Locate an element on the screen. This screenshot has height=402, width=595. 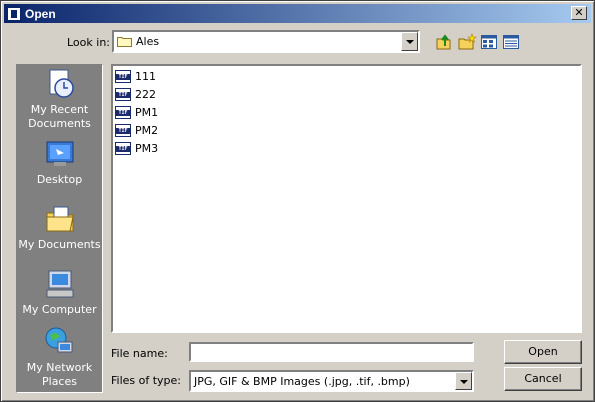
file-name-input is located at coordinates (331, 352).